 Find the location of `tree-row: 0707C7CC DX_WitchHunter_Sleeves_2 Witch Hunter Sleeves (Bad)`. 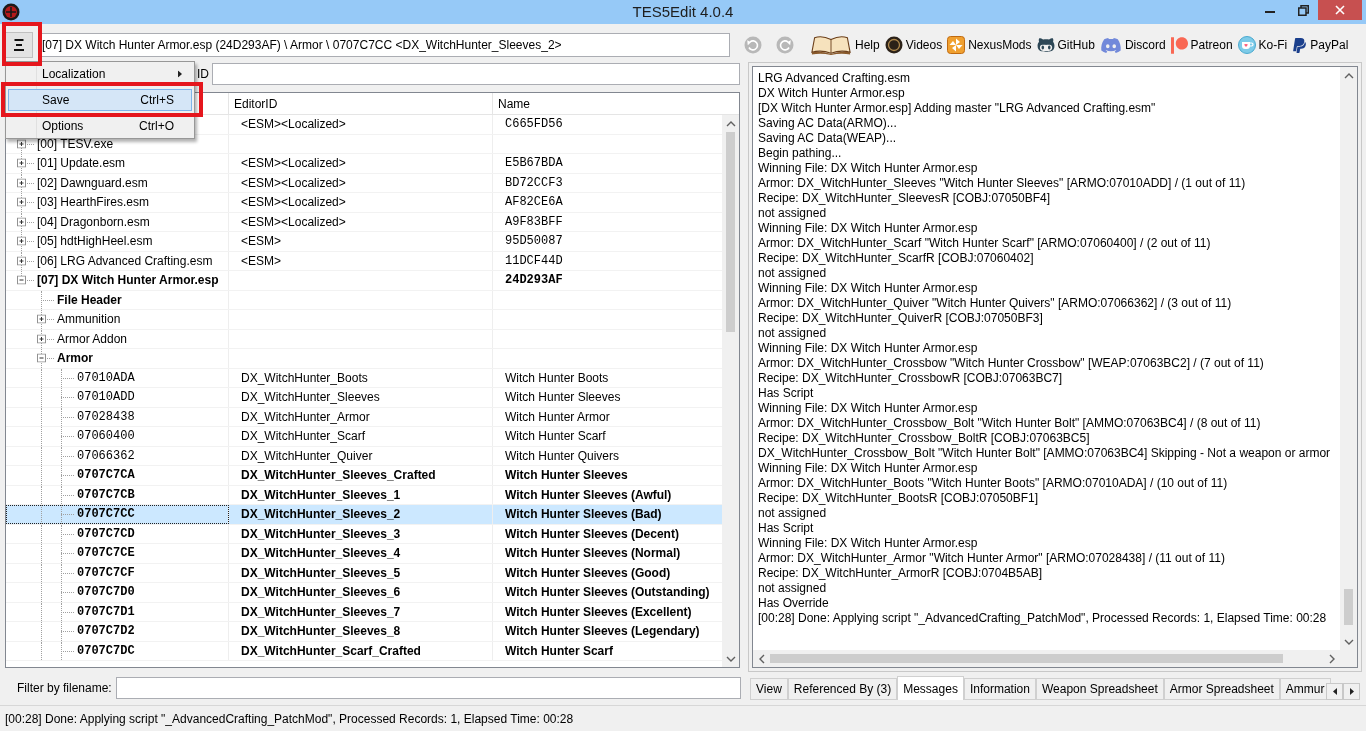

tree-row: 0707C7CC DX_WitchHunter_Sleeves_2 Witch Hunter Sleeves (Bad) is located at coordinates (364, 515).